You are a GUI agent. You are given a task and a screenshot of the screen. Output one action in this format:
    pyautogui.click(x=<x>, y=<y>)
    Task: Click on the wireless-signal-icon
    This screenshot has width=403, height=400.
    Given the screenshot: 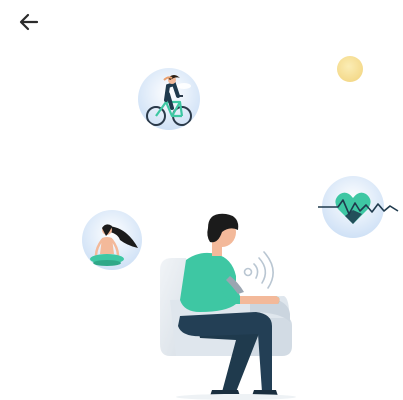 What is the action you would take?
    pyautogui.click(x=258, y=270)
    